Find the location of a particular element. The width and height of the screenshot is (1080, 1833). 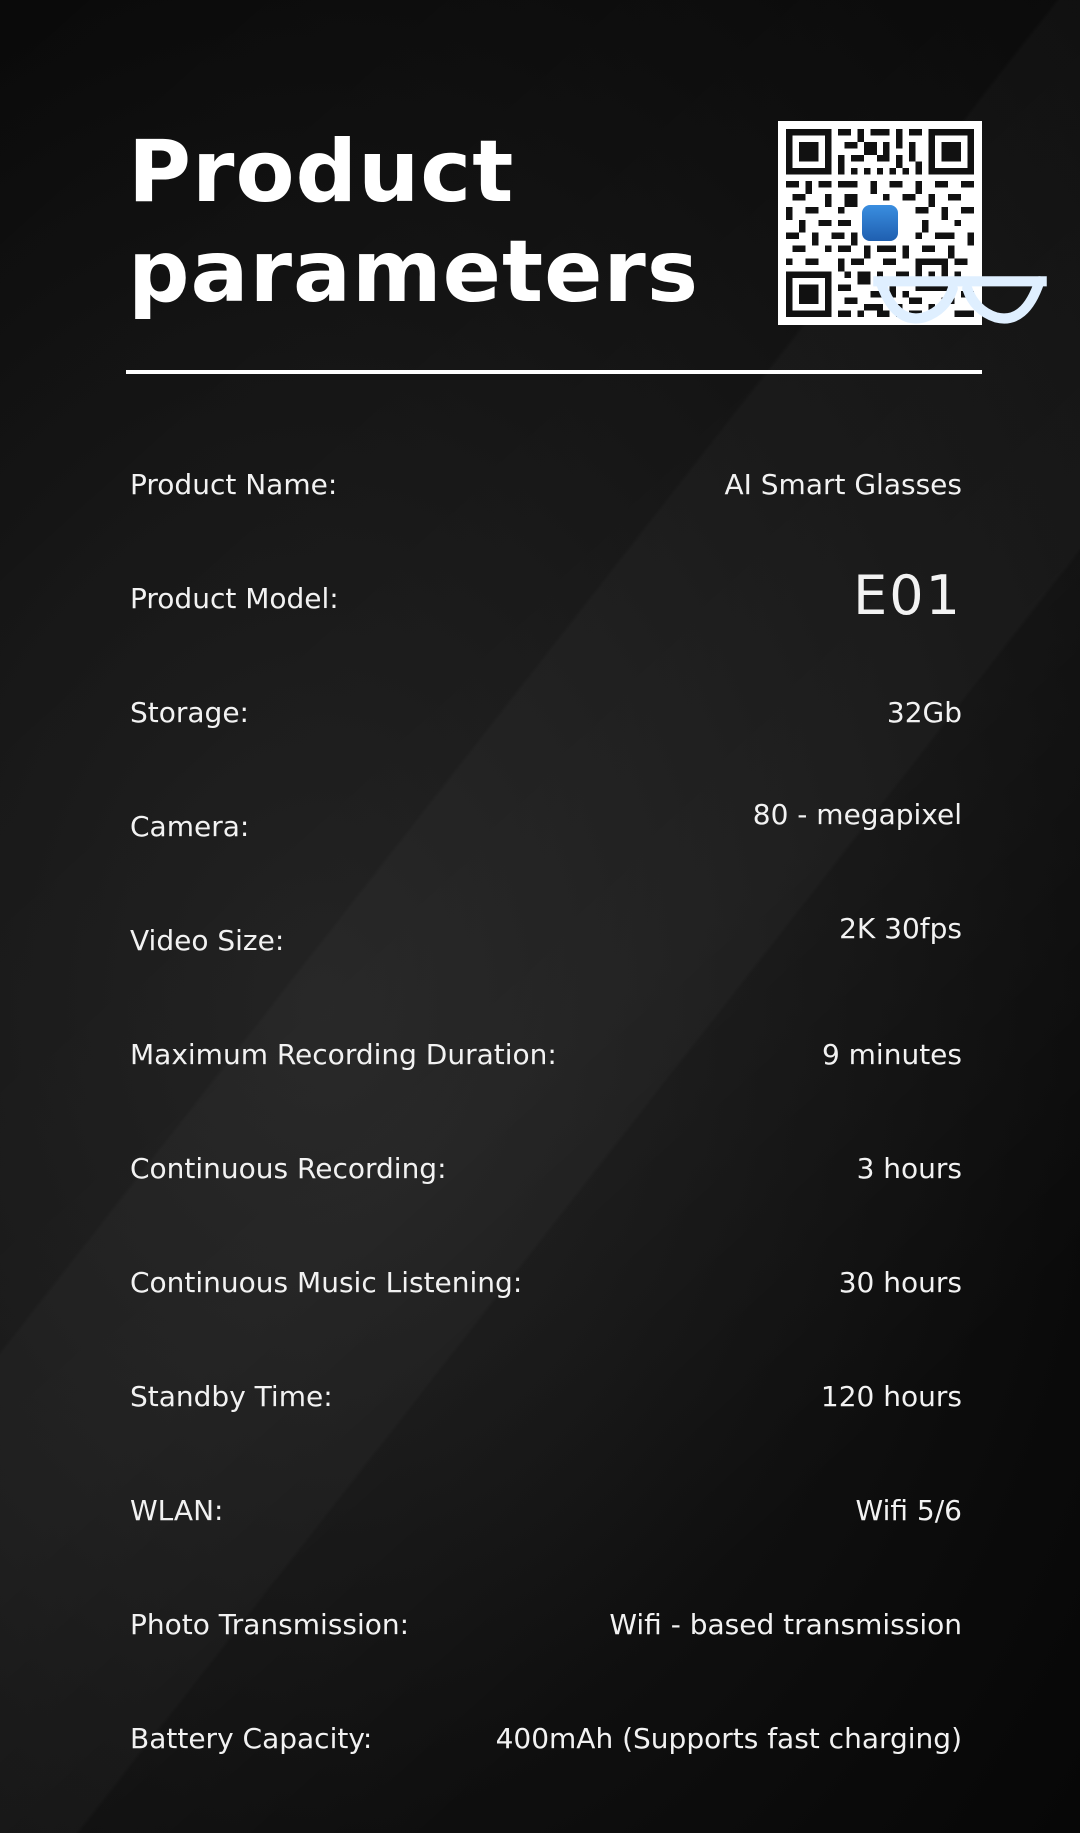

spec-label: Photo Transmission: is located at coordinates (270, 1624).